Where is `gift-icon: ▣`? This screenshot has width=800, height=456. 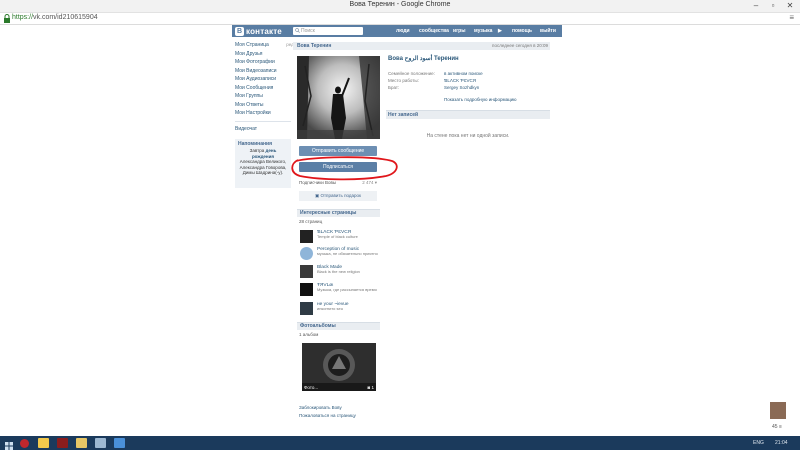
gift-icon: ▣ is located at coordinates (317, 195).